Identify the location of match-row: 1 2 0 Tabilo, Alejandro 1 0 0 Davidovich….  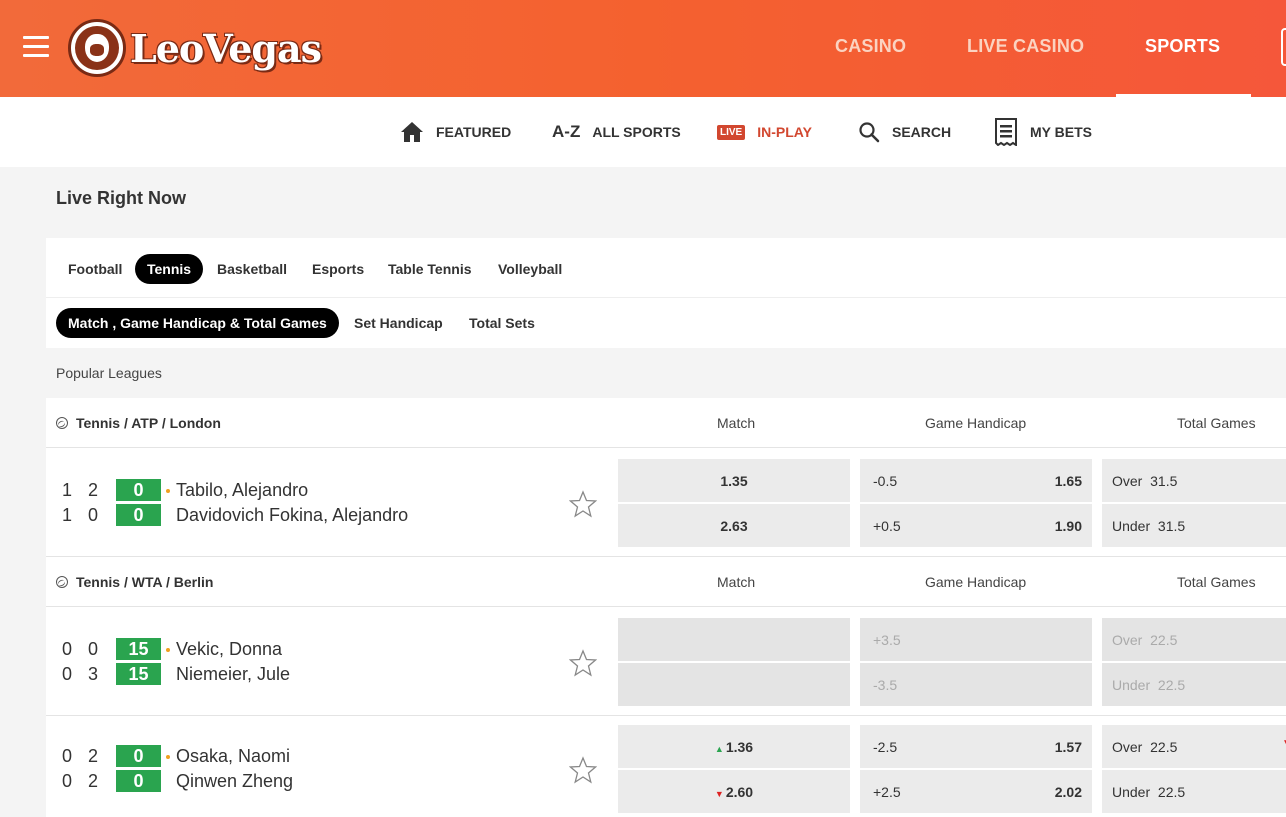
(666, 502).